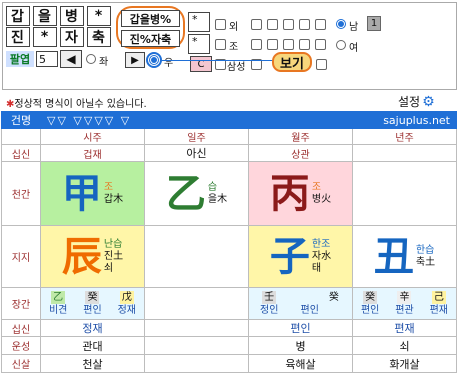 This screenshot has width=459, height=378. Describe the element at coordinates (92, 345) in the screenshot. I see `unseong-hour: 관대` at that location.